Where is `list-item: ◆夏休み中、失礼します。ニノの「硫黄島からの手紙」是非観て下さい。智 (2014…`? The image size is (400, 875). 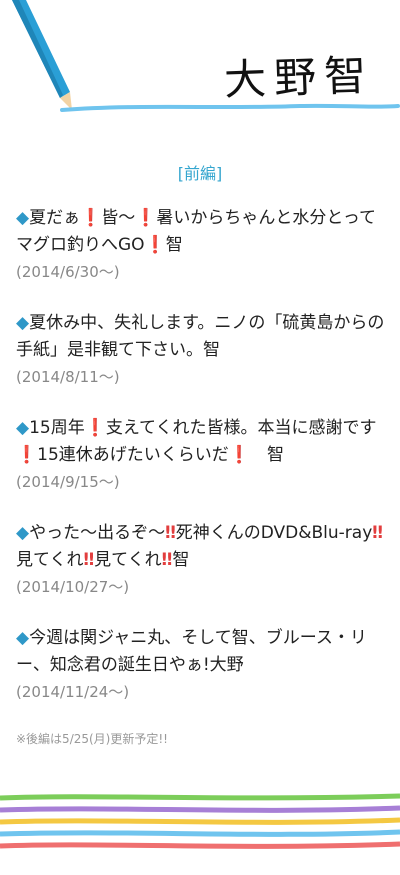
list-item: ◆夏休み中、失礼します。ニノの「硫黄島からの手紙」是非観て下さい。智 (2014… is located at coordinates (201, 348).